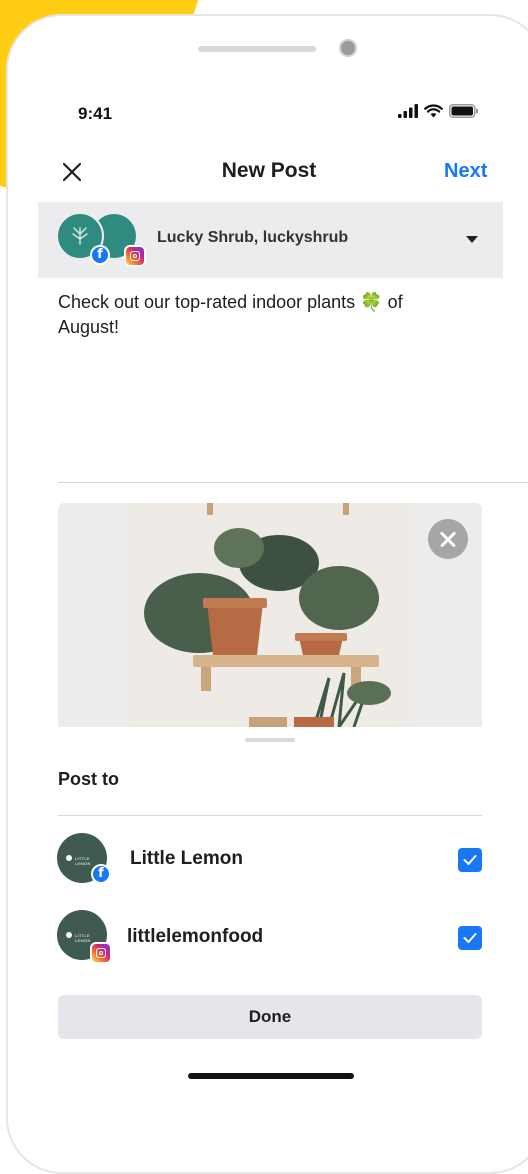  I want to click on done-button: Done, so click(270, 1017).